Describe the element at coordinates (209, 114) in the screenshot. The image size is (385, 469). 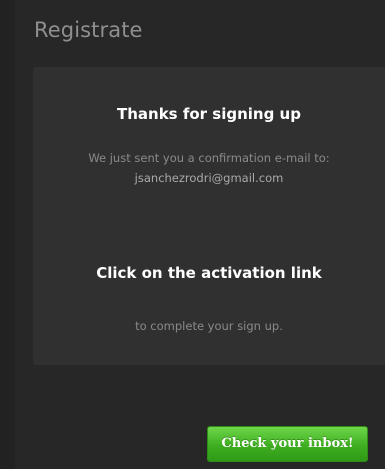
I see `thanks-heading: Thanks for signing up` at that location.